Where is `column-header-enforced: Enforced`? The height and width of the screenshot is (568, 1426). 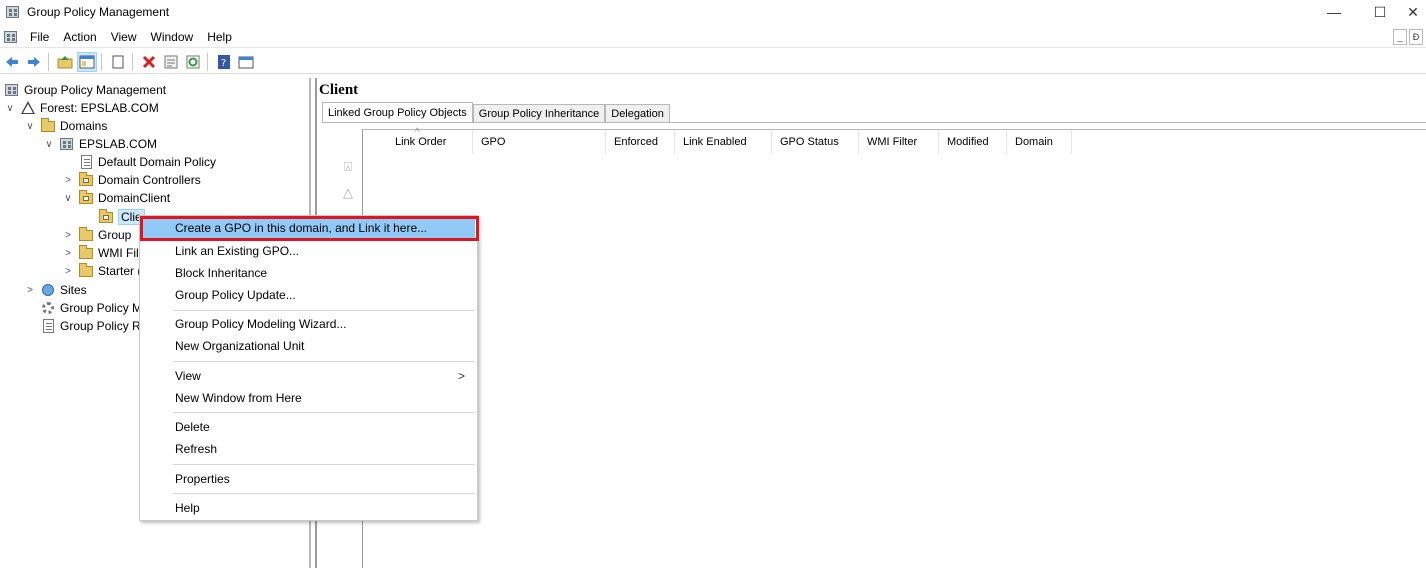 column-header-enforced: Enforced is located at coordinates (640, 142).